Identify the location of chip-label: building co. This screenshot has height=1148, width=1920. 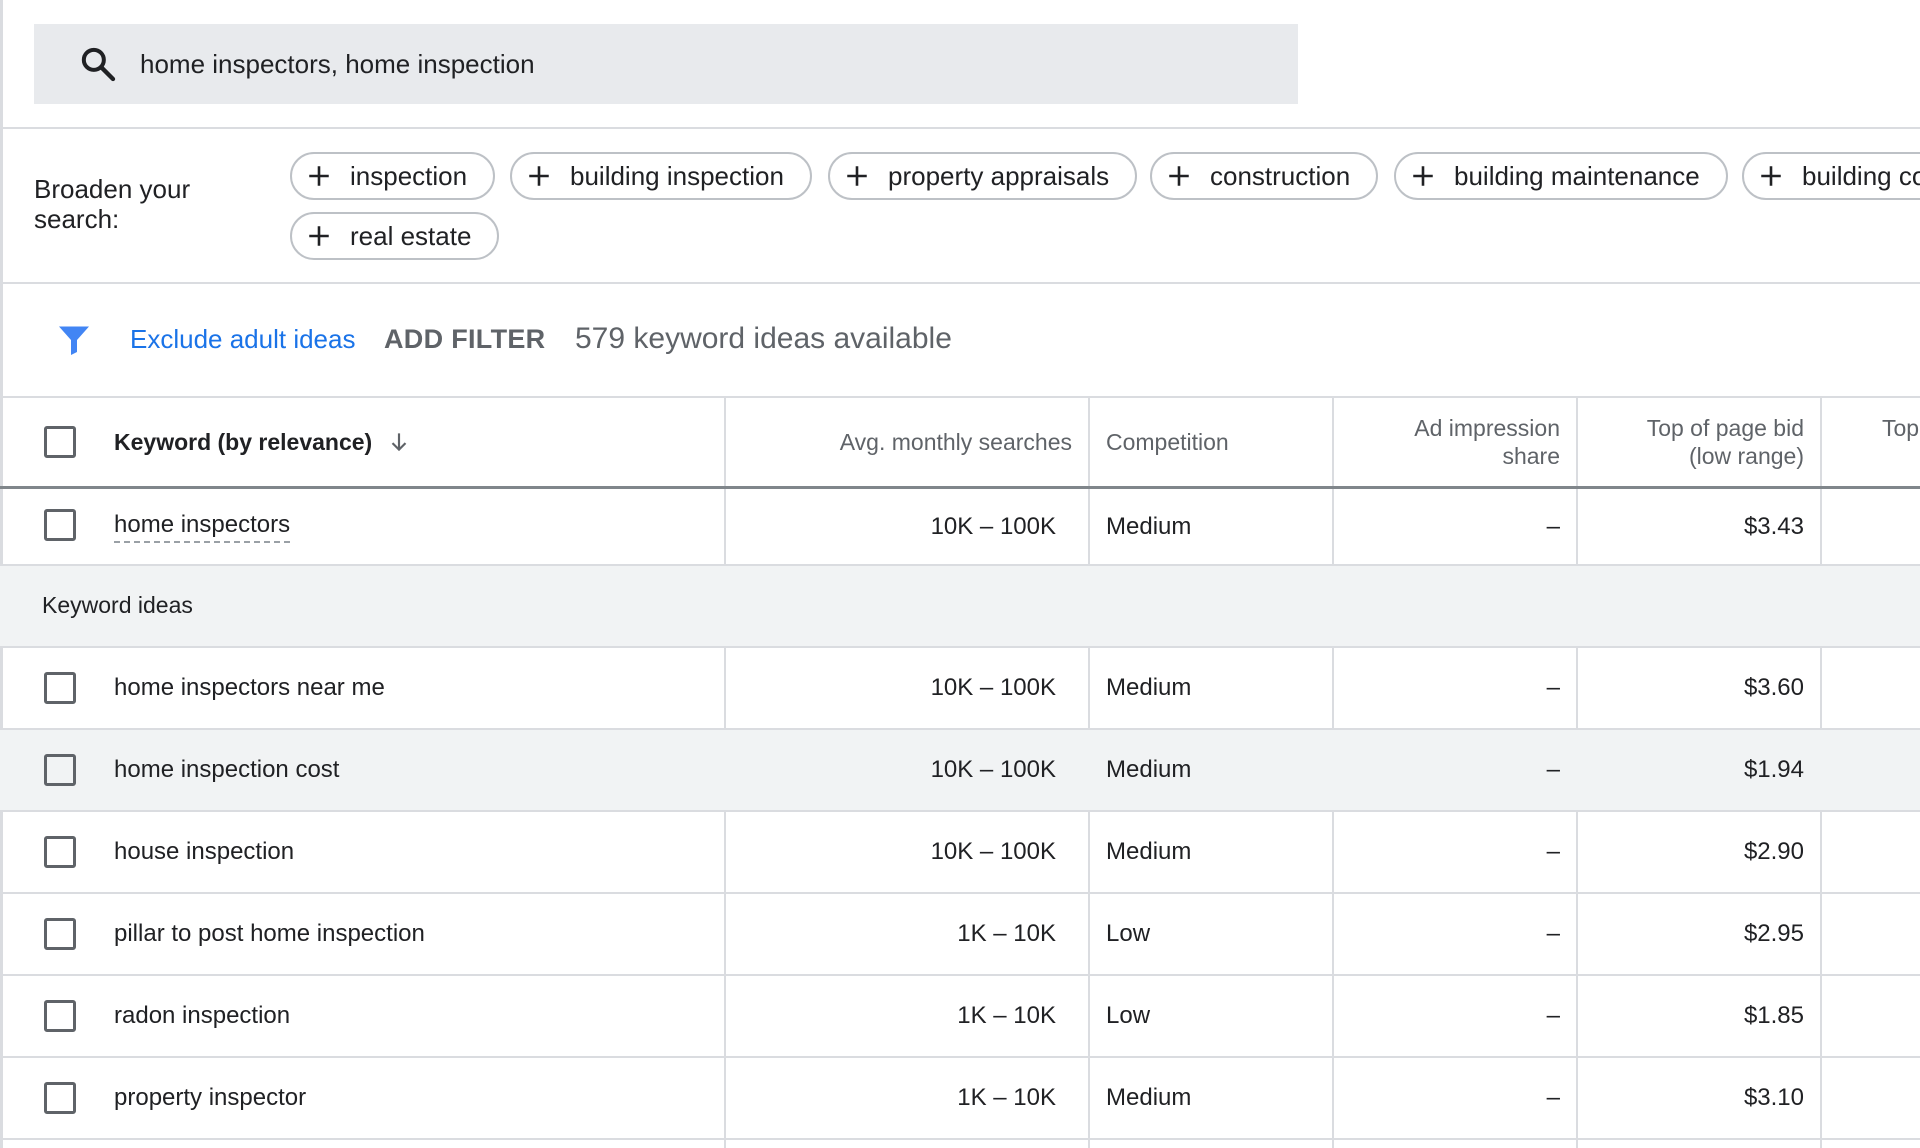
(1861, 175).